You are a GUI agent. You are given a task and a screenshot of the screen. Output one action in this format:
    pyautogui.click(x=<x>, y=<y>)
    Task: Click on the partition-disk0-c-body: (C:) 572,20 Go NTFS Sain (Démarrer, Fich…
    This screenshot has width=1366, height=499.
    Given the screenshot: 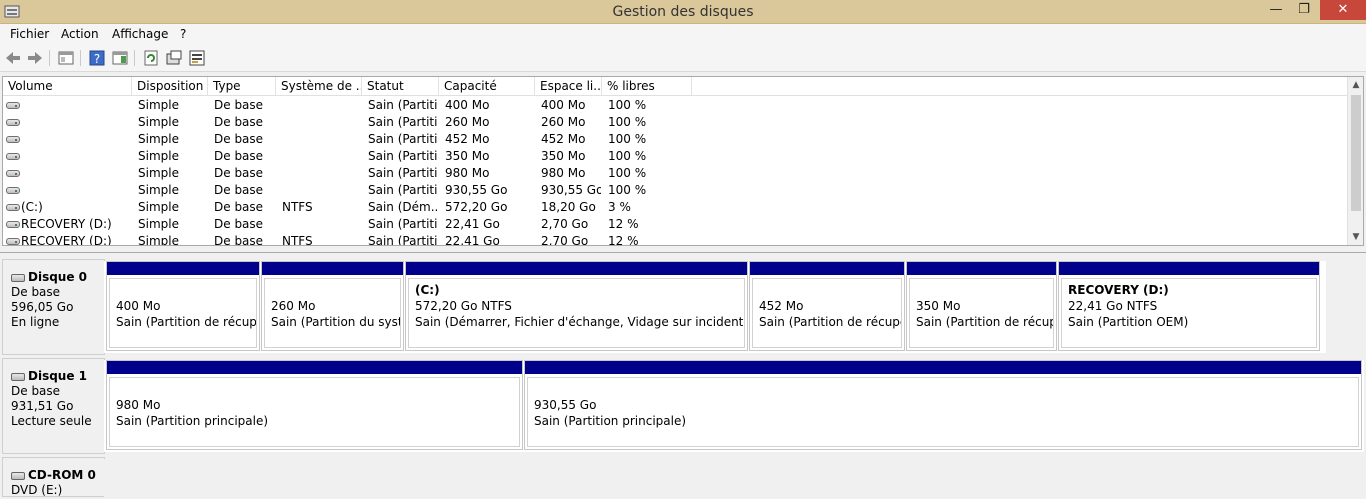 What is the action you would take?
    pyautogui.click(x=576, y=313)
    